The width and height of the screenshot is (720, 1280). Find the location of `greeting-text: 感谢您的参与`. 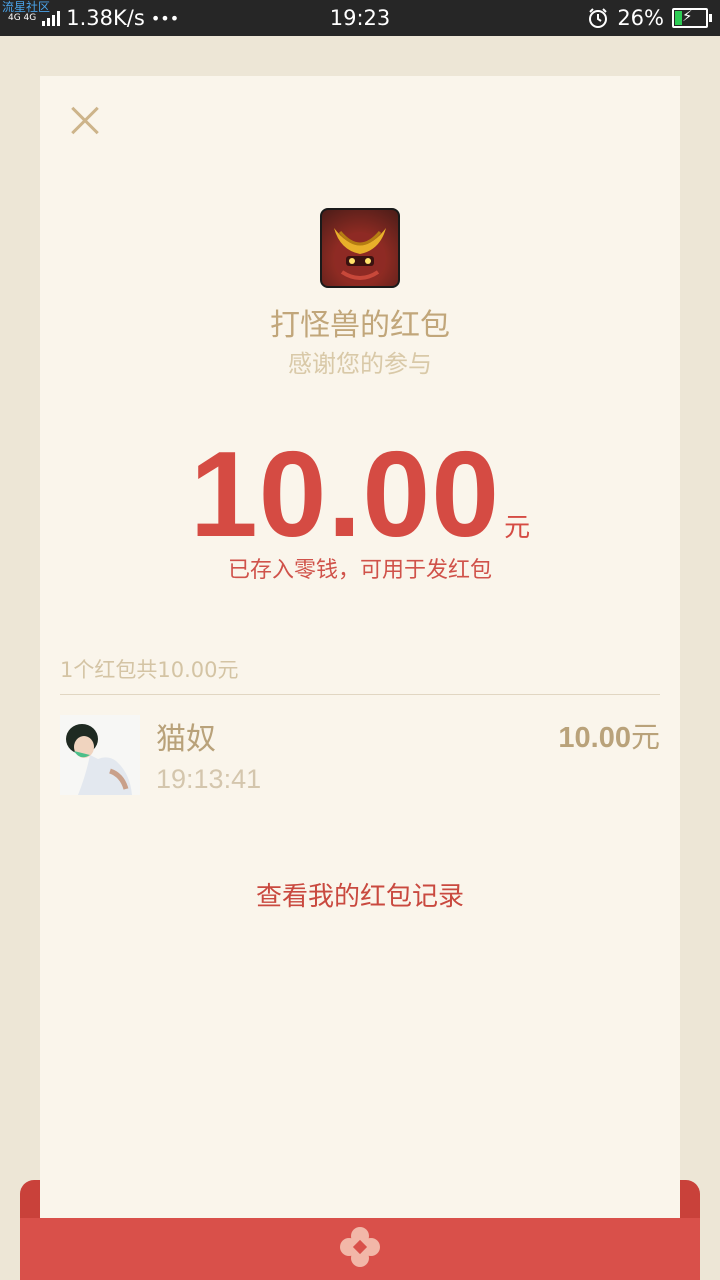

greeting-text: 感谢您的参与 is located at coordinates (360, 364).